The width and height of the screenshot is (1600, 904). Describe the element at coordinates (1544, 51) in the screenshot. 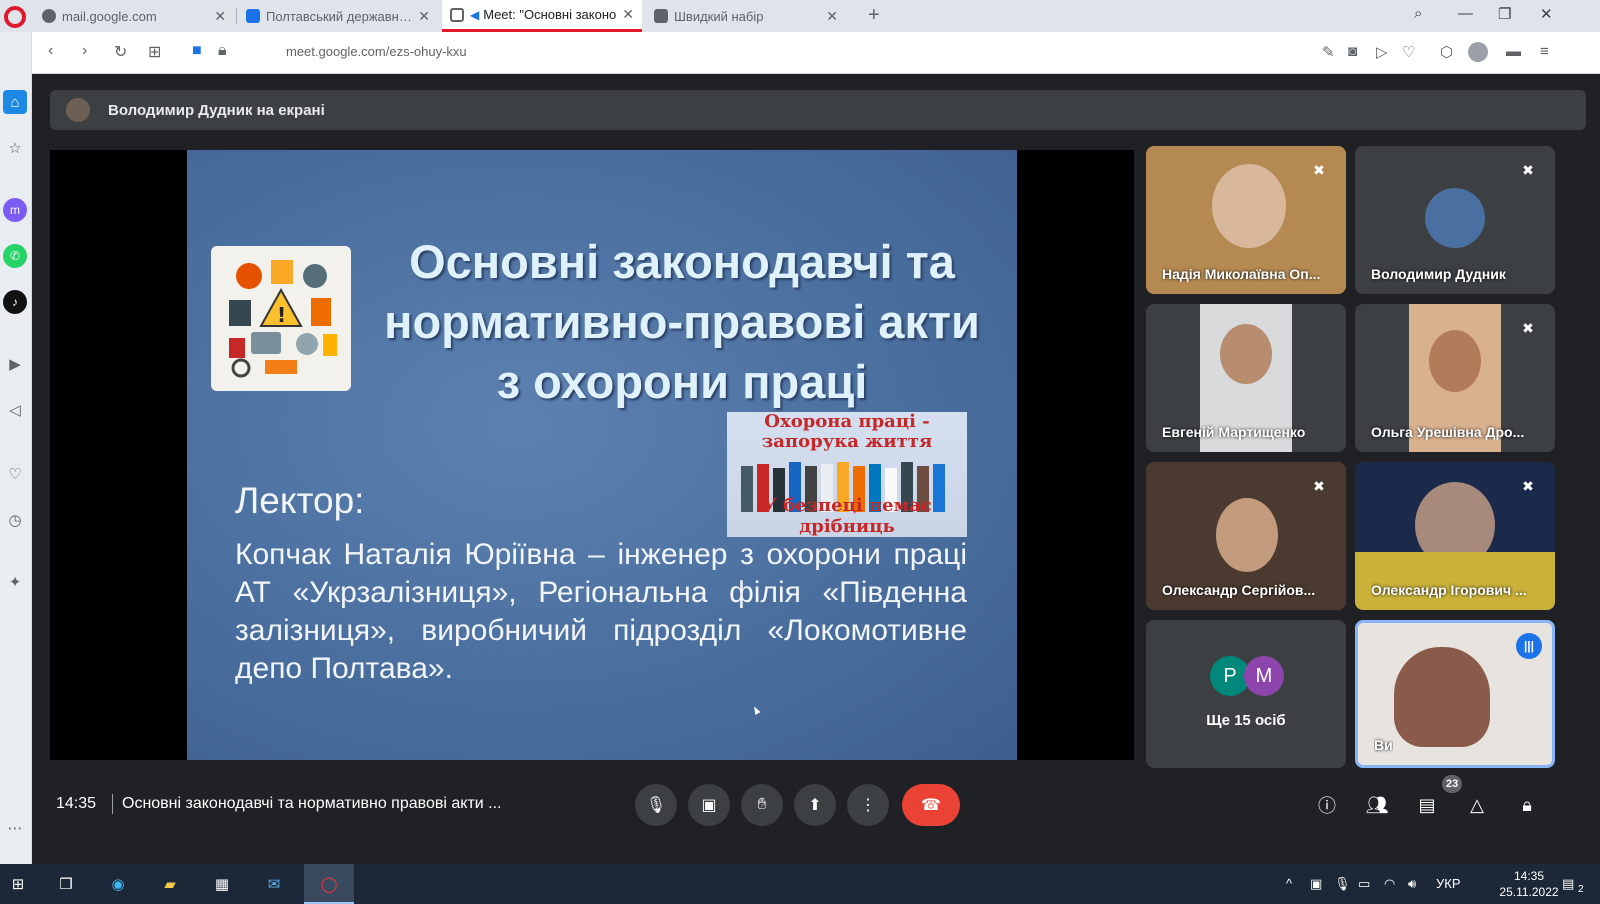

I see `easy-setup-icon: ≡` at that location.